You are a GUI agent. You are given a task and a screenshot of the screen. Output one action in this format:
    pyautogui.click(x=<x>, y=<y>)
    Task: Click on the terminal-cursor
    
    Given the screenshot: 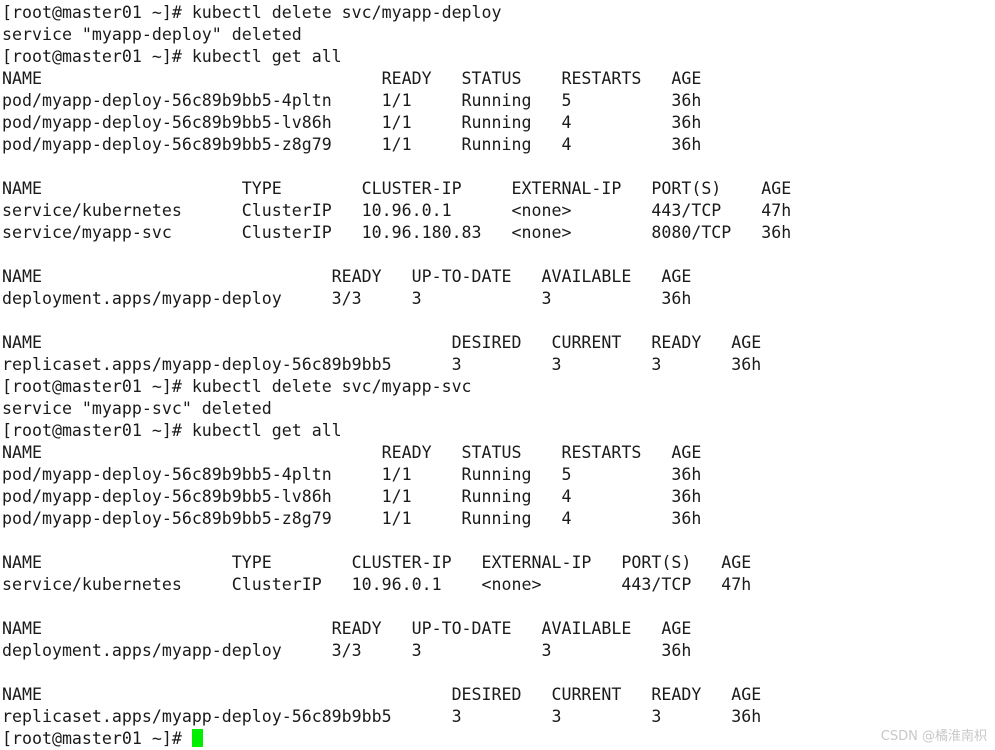 What is the action you would take?
    pyautogui.click(x=197, y=738)
    